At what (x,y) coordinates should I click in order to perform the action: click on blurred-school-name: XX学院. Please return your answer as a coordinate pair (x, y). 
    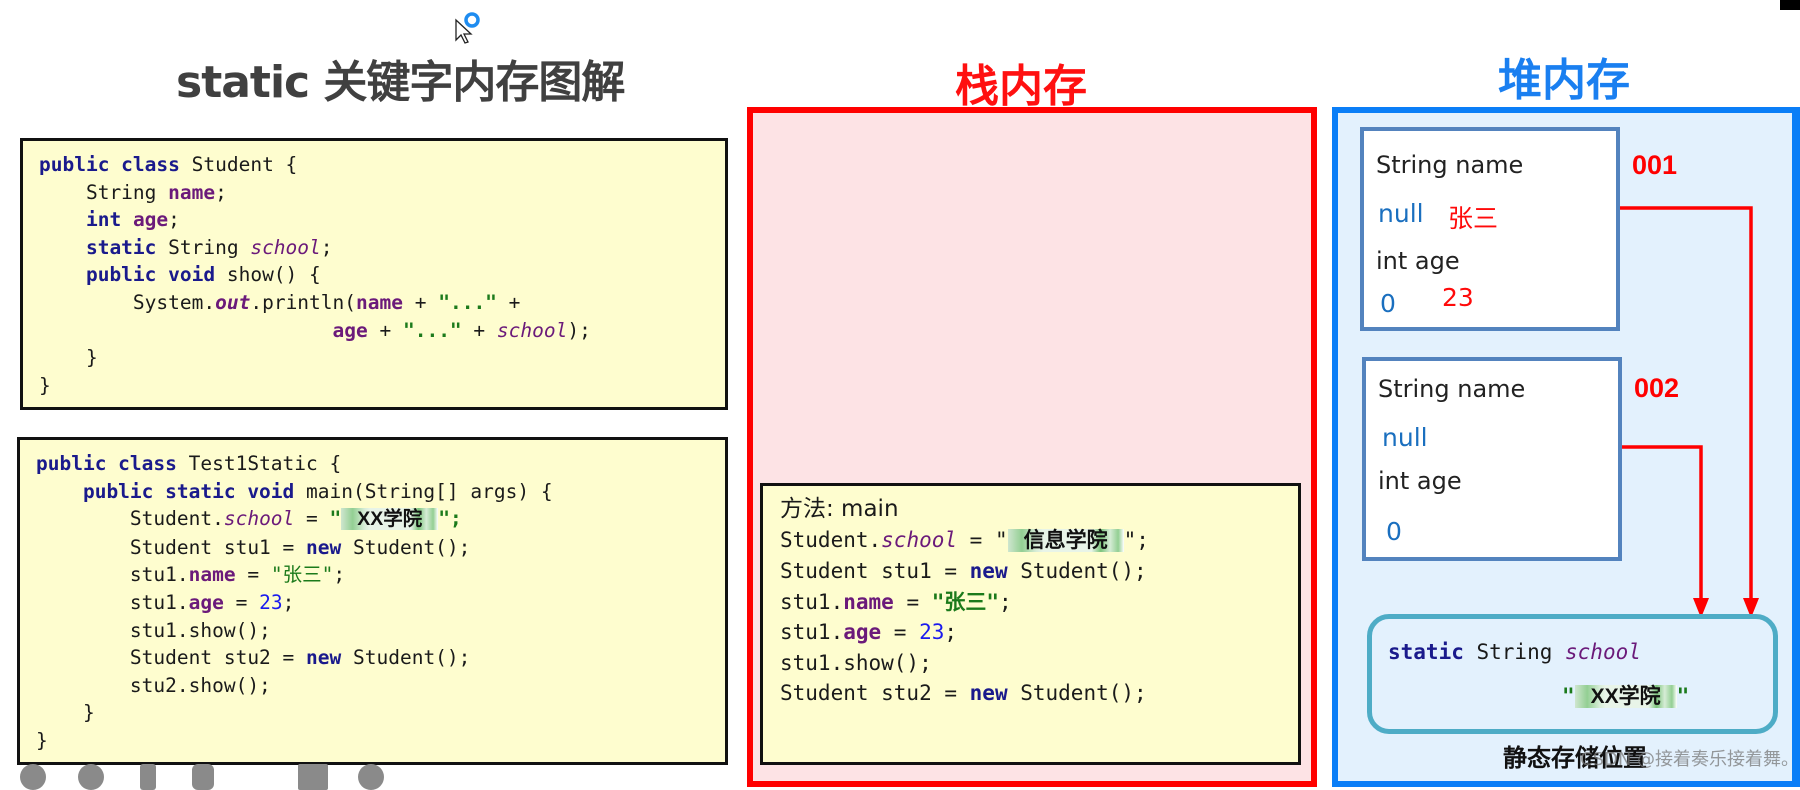
    Looking at the image, I should click on (1625, 696).